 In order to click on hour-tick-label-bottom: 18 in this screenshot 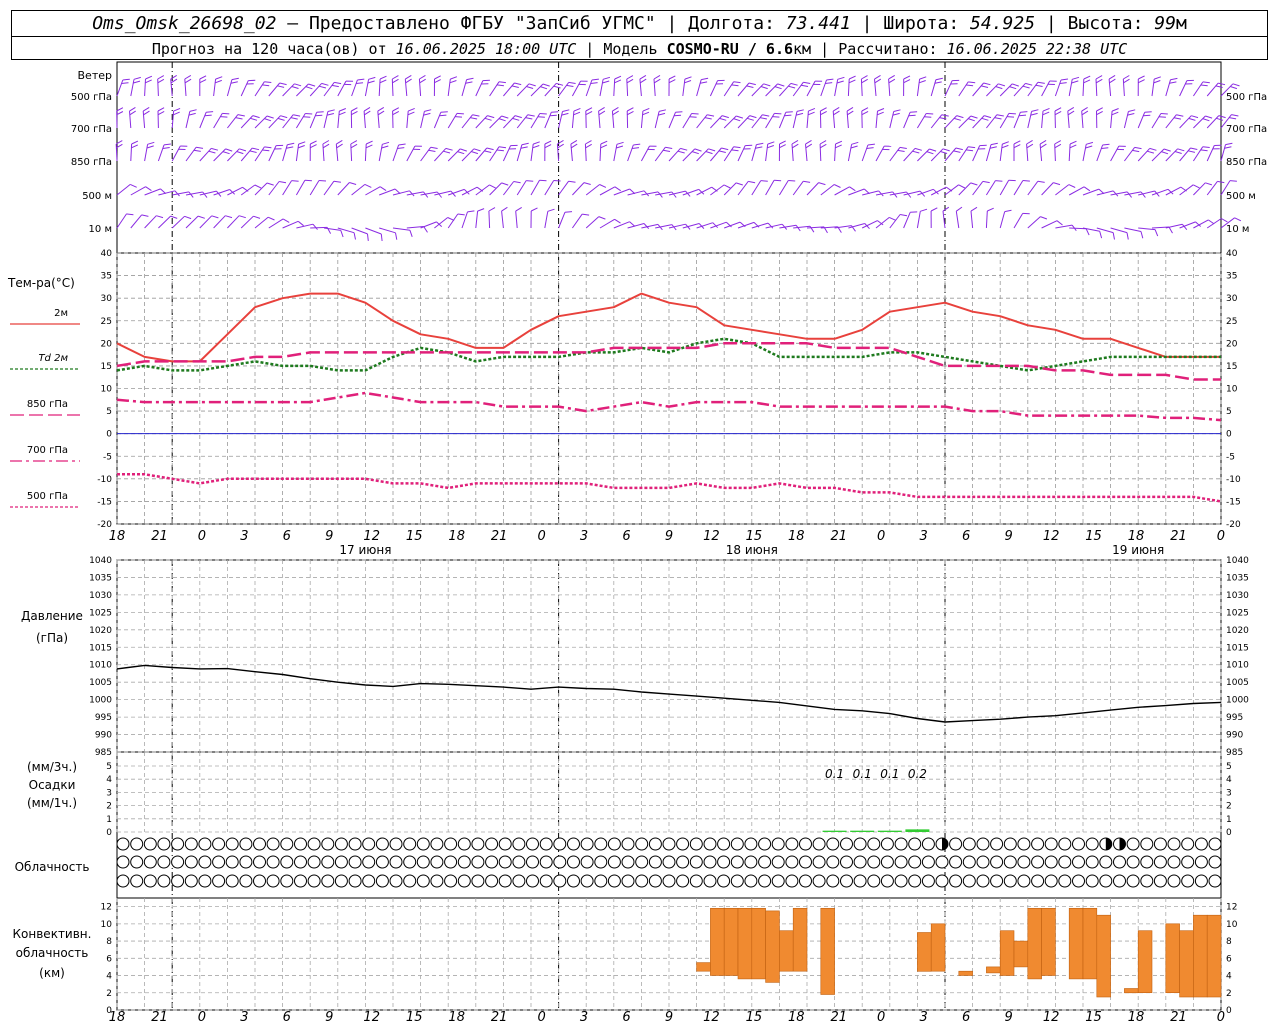, I will do `click(796, 1017)`.